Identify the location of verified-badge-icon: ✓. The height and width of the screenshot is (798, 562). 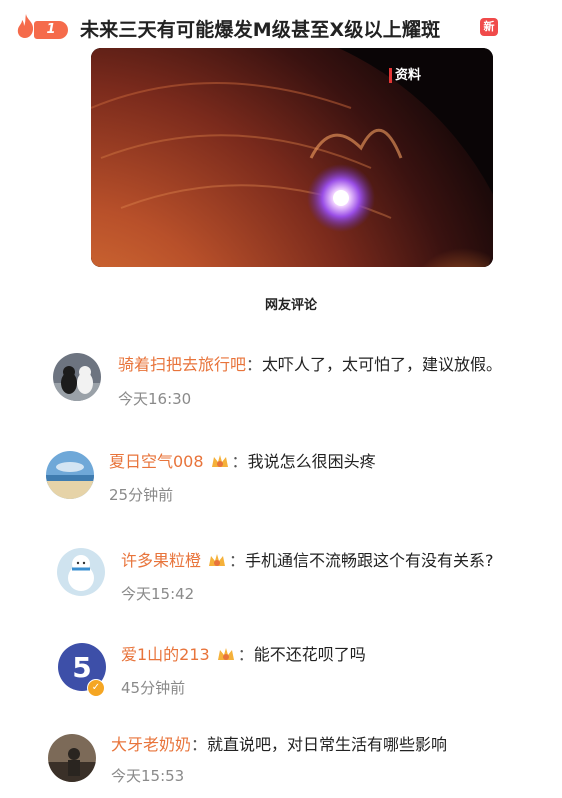
(96, 688).